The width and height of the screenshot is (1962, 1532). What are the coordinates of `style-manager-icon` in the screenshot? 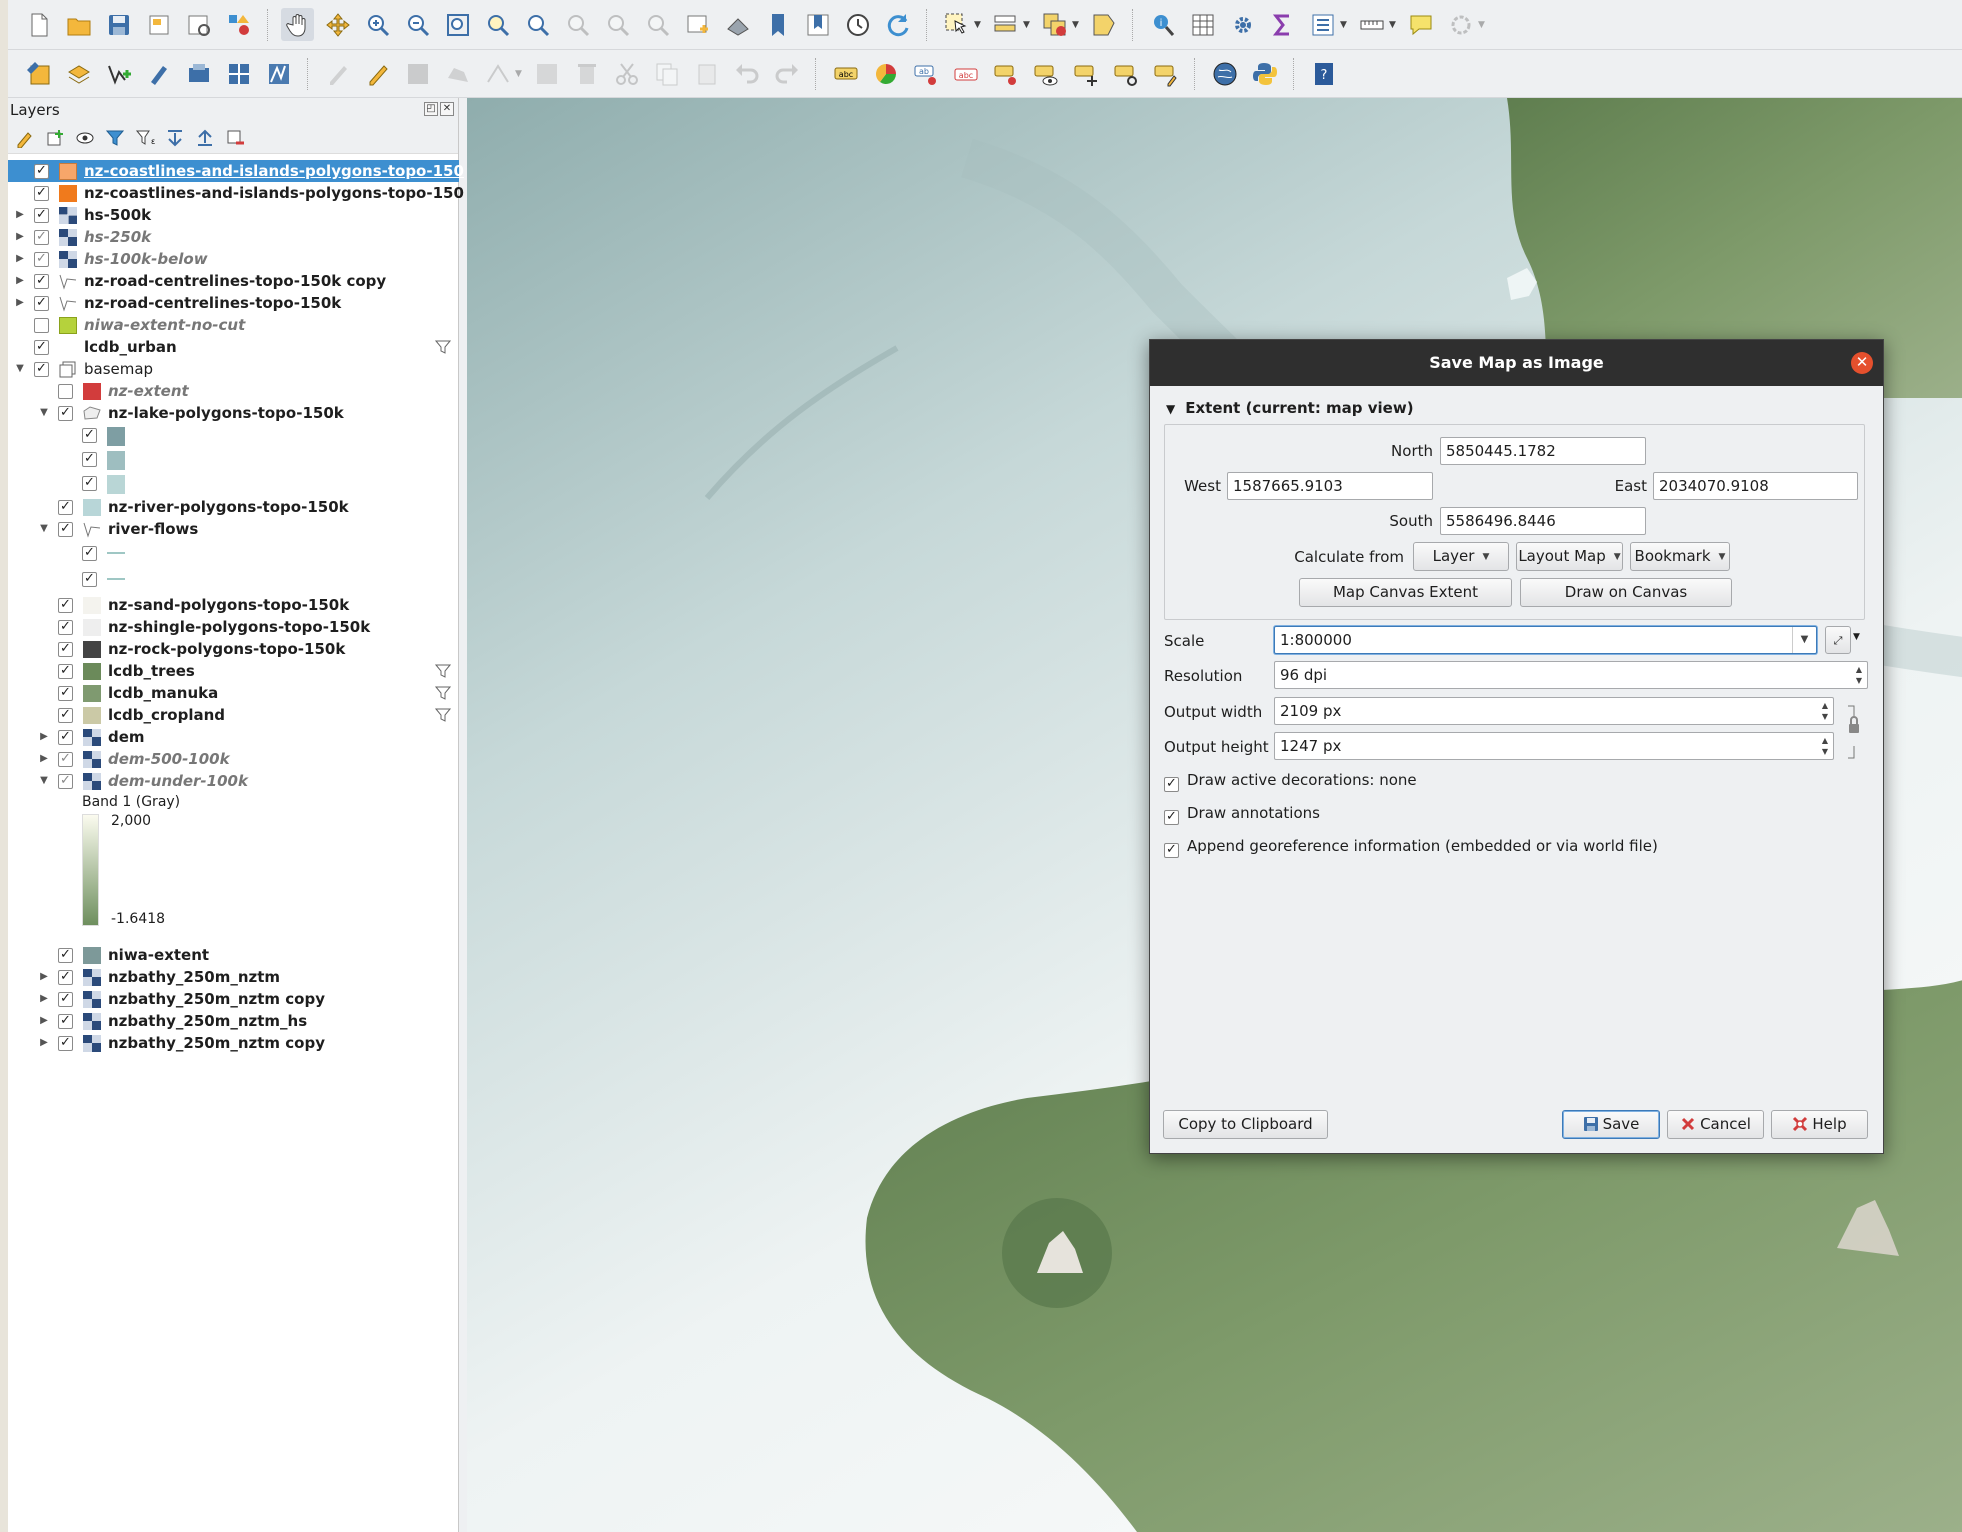 It's located at (238, 24).